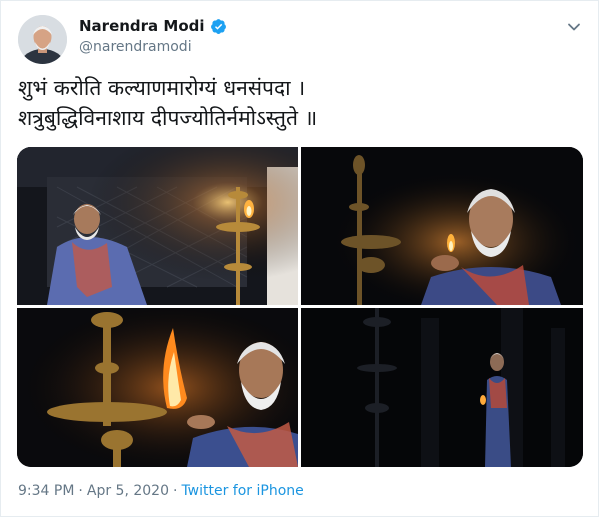  What do you see at coordinates (135, 47) in the screenshot?
I see `author-handle: @narendramodi` at bounding box center [135, 47].